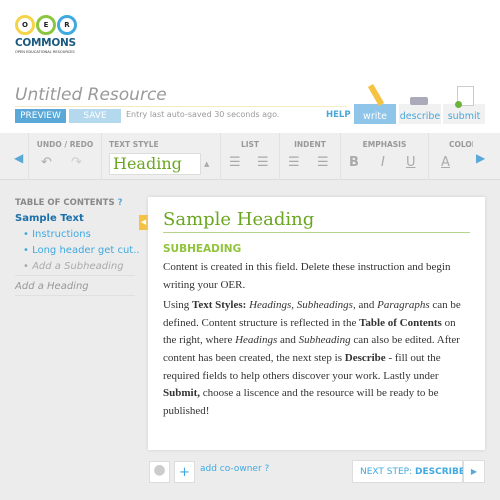 Image resolution: width=500 pixels, height=500 pixels. Describe the element at coordinates (231, 469) in the screenshot. I see `add-coowner-link: add co-owner` at that location.